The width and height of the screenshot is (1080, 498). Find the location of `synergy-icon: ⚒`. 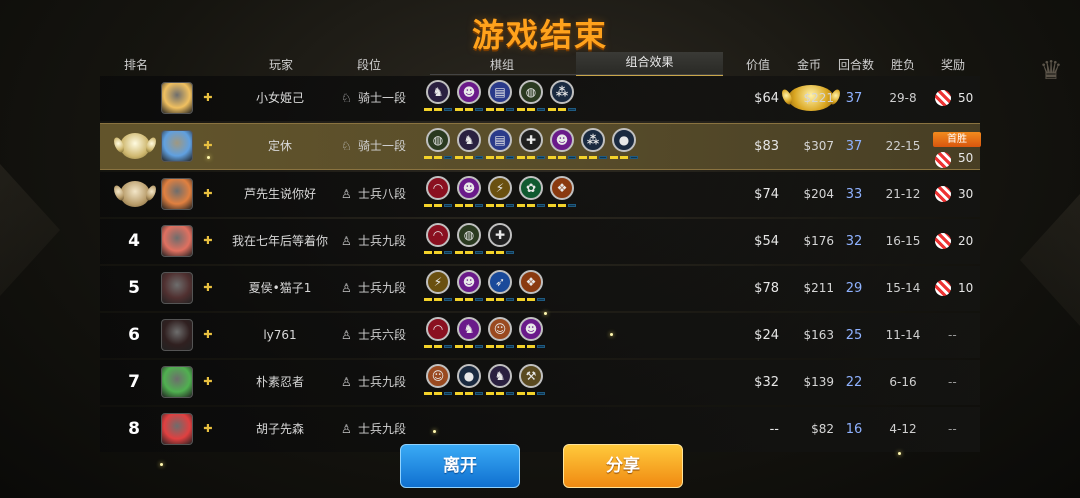

synergy-icon: ⚒ is located at coordinates (531, 376).